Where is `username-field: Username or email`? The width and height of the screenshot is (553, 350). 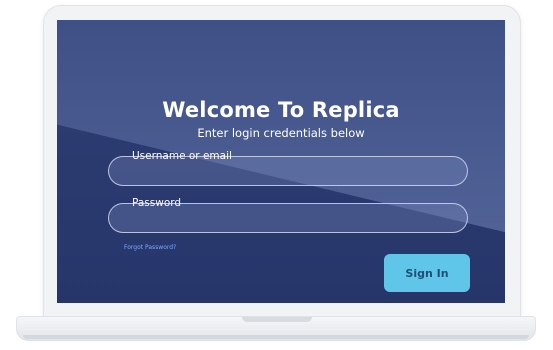 username-field: Username or email is located at coordinates (288, 168).